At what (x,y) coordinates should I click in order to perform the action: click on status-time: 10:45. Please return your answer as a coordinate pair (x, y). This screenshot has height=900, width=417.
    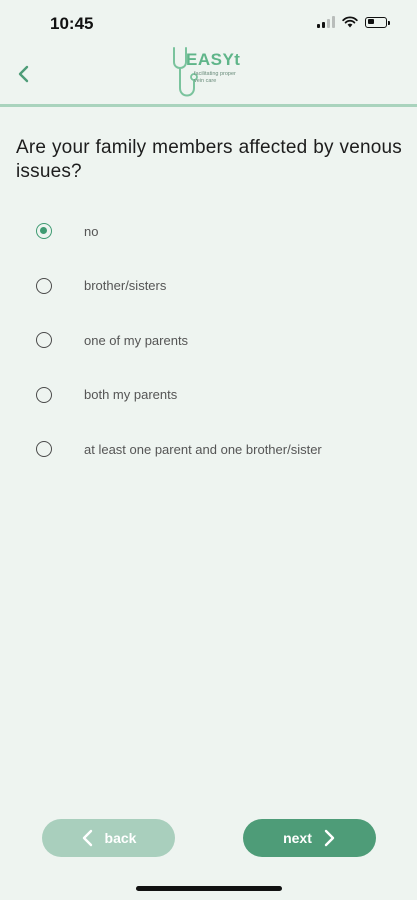
    Looking at the image, I should click on (72, 23).